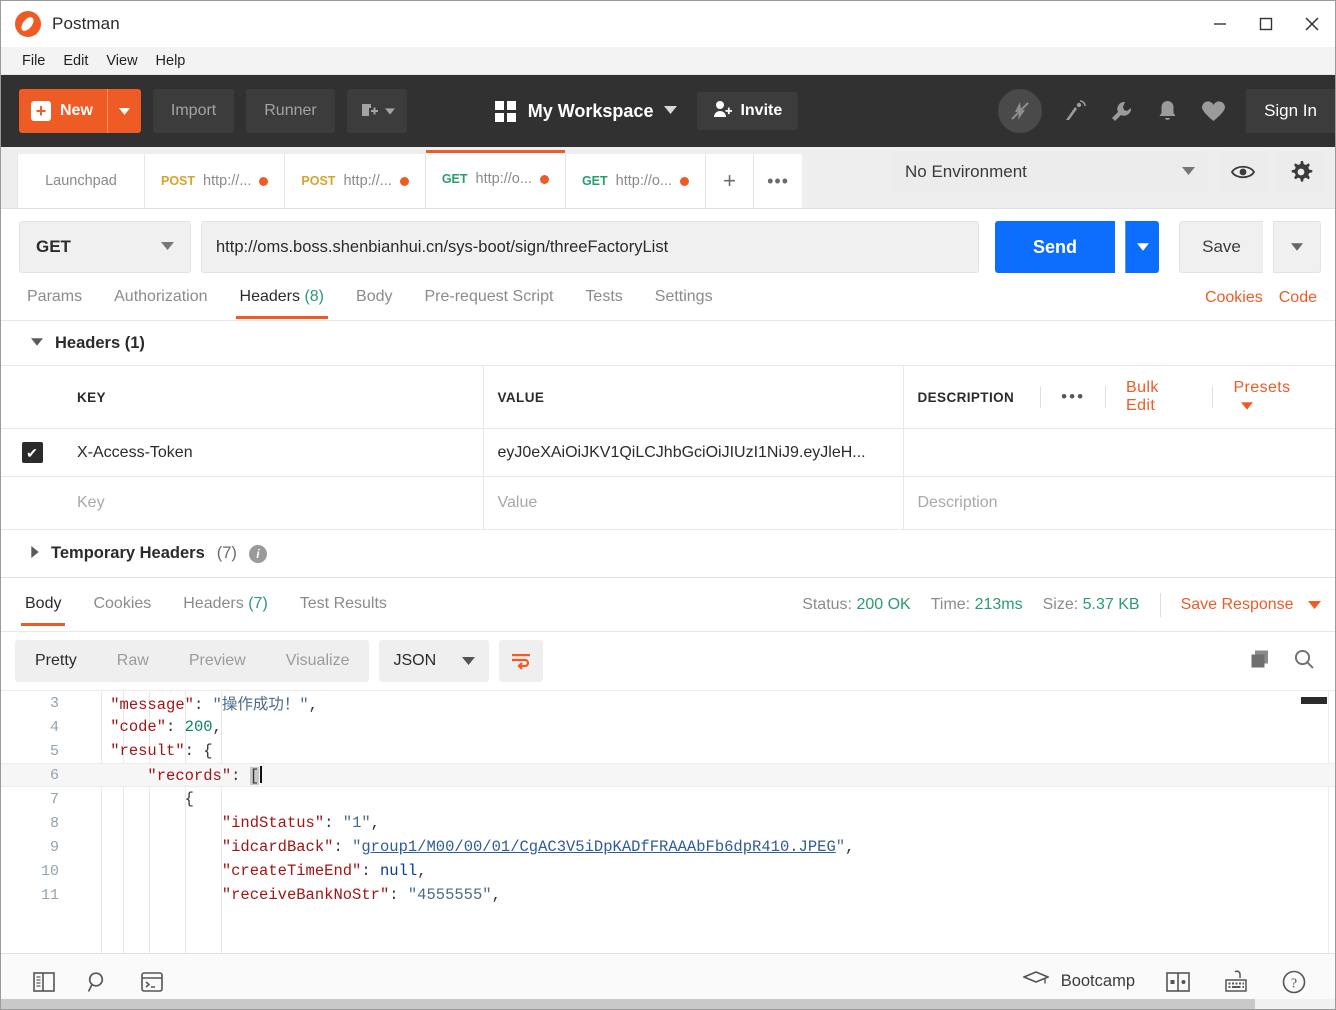 Image resolution: width=1336 pixels, height=1010 pixels. I want to click on console-icon, so click(152, 982).